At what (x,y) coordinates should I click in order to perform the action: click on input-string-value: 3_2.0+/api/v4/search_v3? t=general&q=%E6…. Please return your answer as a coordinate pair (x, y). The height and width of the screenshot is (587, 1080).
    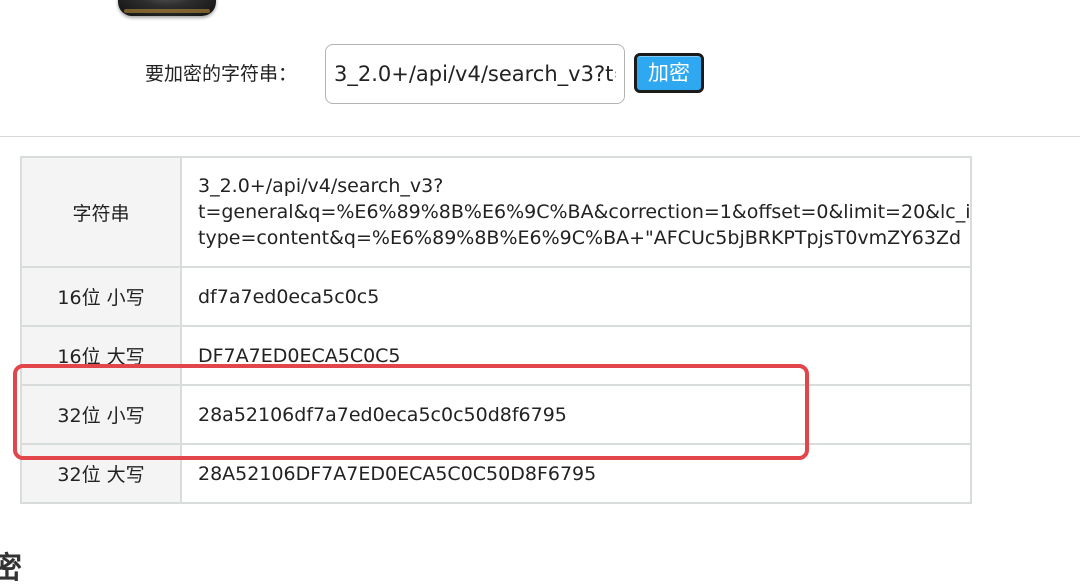
    Looking at the image, I should click on (576, 212).